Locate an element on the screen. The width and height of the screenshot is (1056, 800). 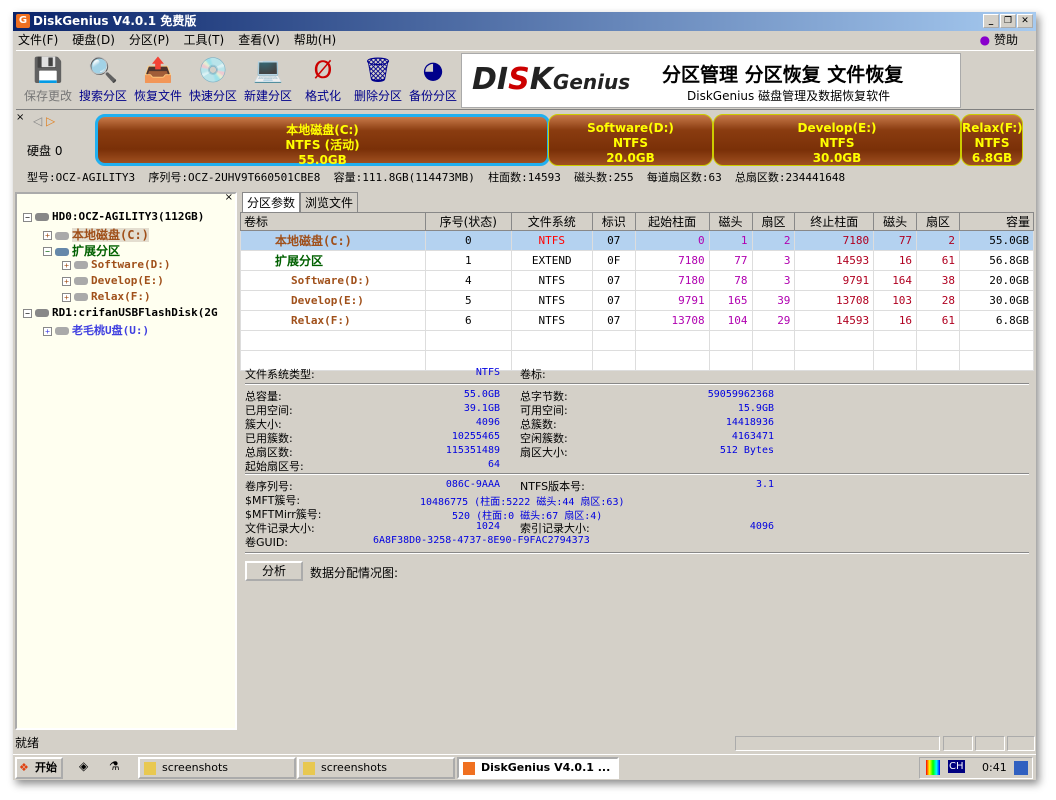
table-cell: 164 is located at coordinates (895, 280).